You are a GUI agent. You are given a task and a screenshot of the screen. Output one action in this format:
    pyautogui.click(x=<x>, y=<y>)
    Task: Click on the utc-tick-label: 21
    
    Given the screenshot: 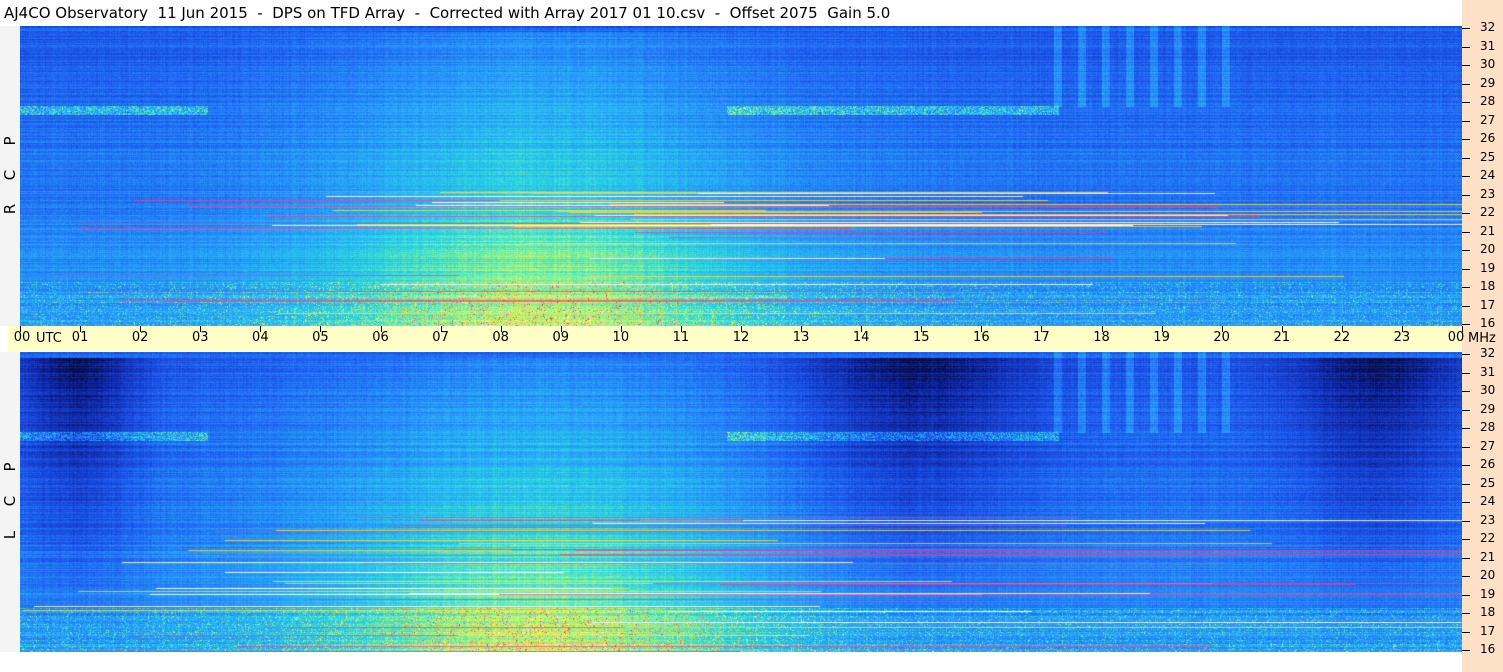 What is the action you would take?
    pyautogui.click(x=1282, y=337)
    